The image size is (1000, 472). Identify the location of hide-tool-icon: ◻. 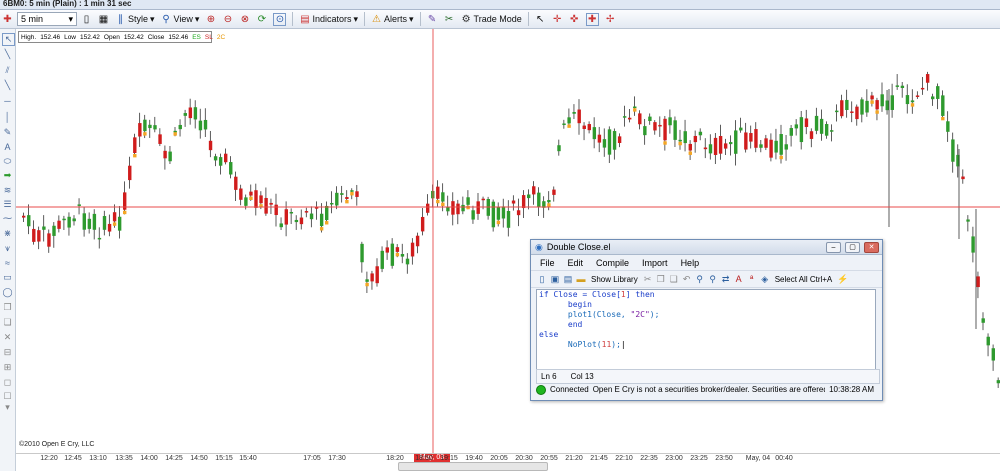
(7, 382).